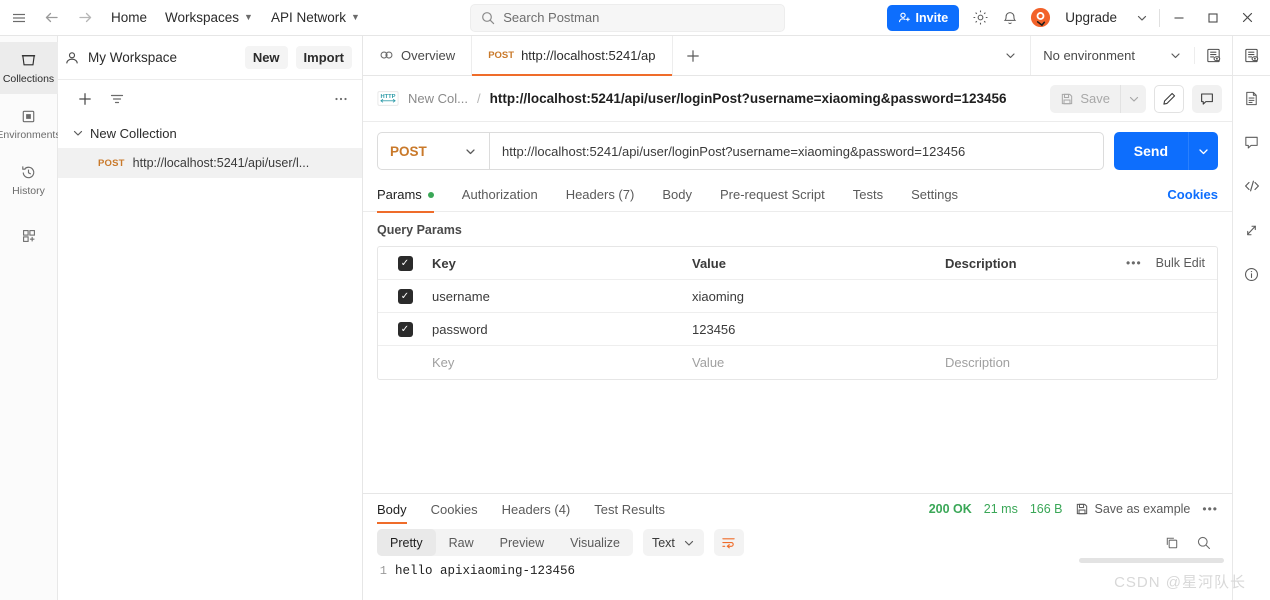  What do you see at coordinates (1180, 263) in the screenshot?
I see `bulk-edit-button: Bulk Edit` at bounding box center [1180, 263].